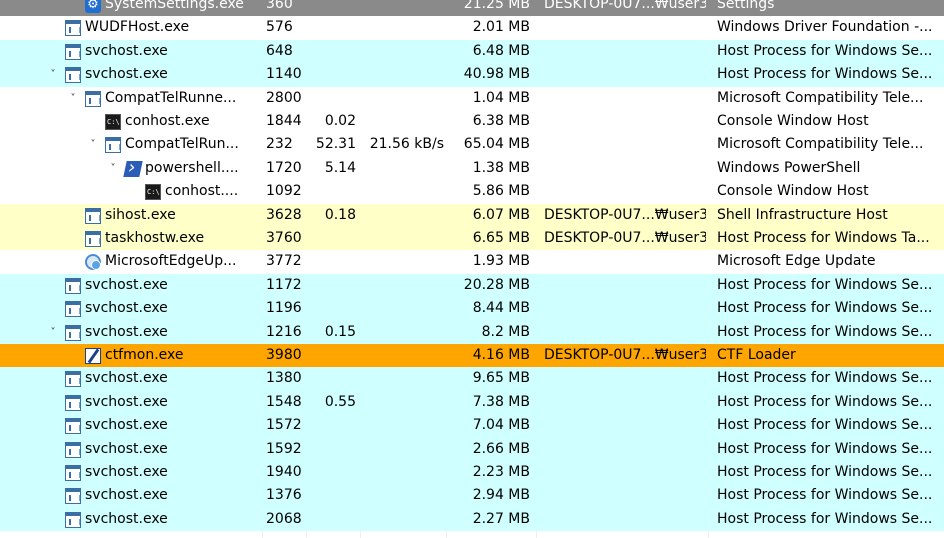 This screenshot has height=538, width=944. What do you see at coordinates (501, 425) in the screenshot?
I see `process-private-bytes: 7.04 MB` at bounding box center [501, 425].